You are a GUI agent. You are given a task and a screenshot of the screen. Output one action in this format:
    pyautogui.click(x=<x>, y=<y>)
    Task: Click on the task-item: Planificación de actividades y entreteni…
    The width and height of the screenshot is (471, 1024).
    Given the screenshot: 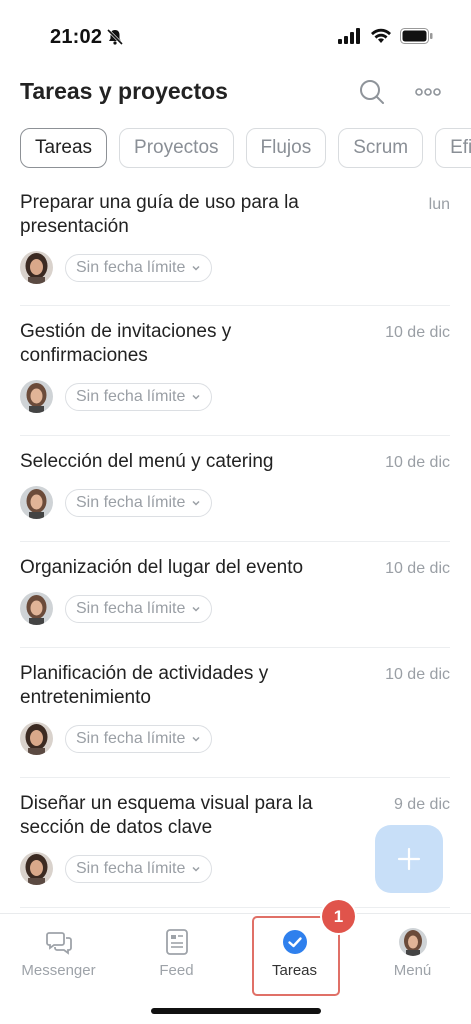 What is the action you would take?
    pyautogui.click(x=235, y=713)
    